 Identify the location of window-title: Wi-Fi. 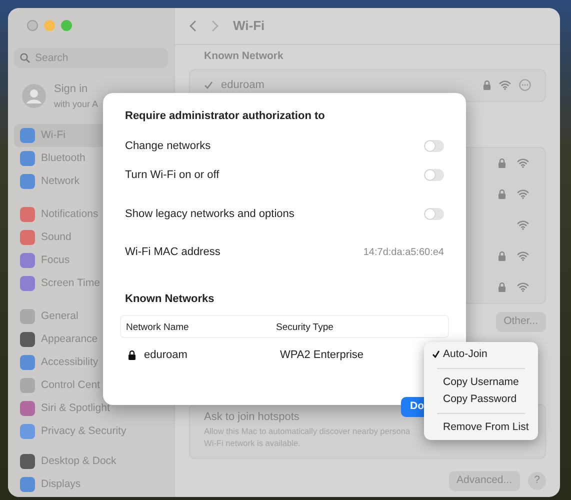
(249, 26).